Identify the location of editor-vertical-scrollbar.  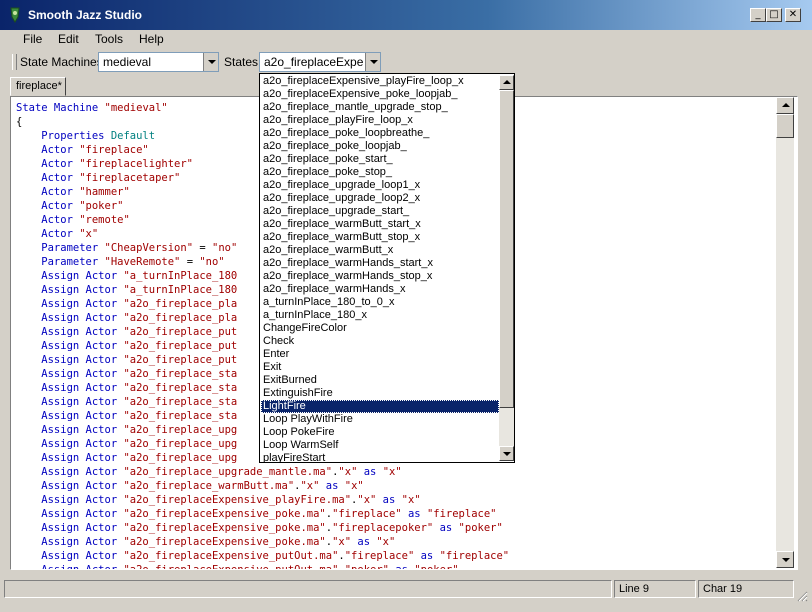
(785, 332).